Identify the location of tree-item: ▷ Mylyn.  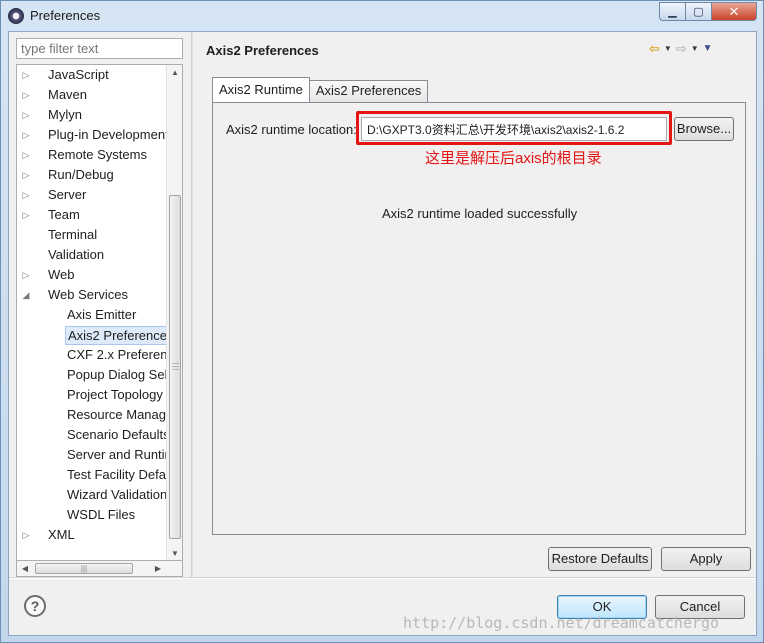
(91, 115).